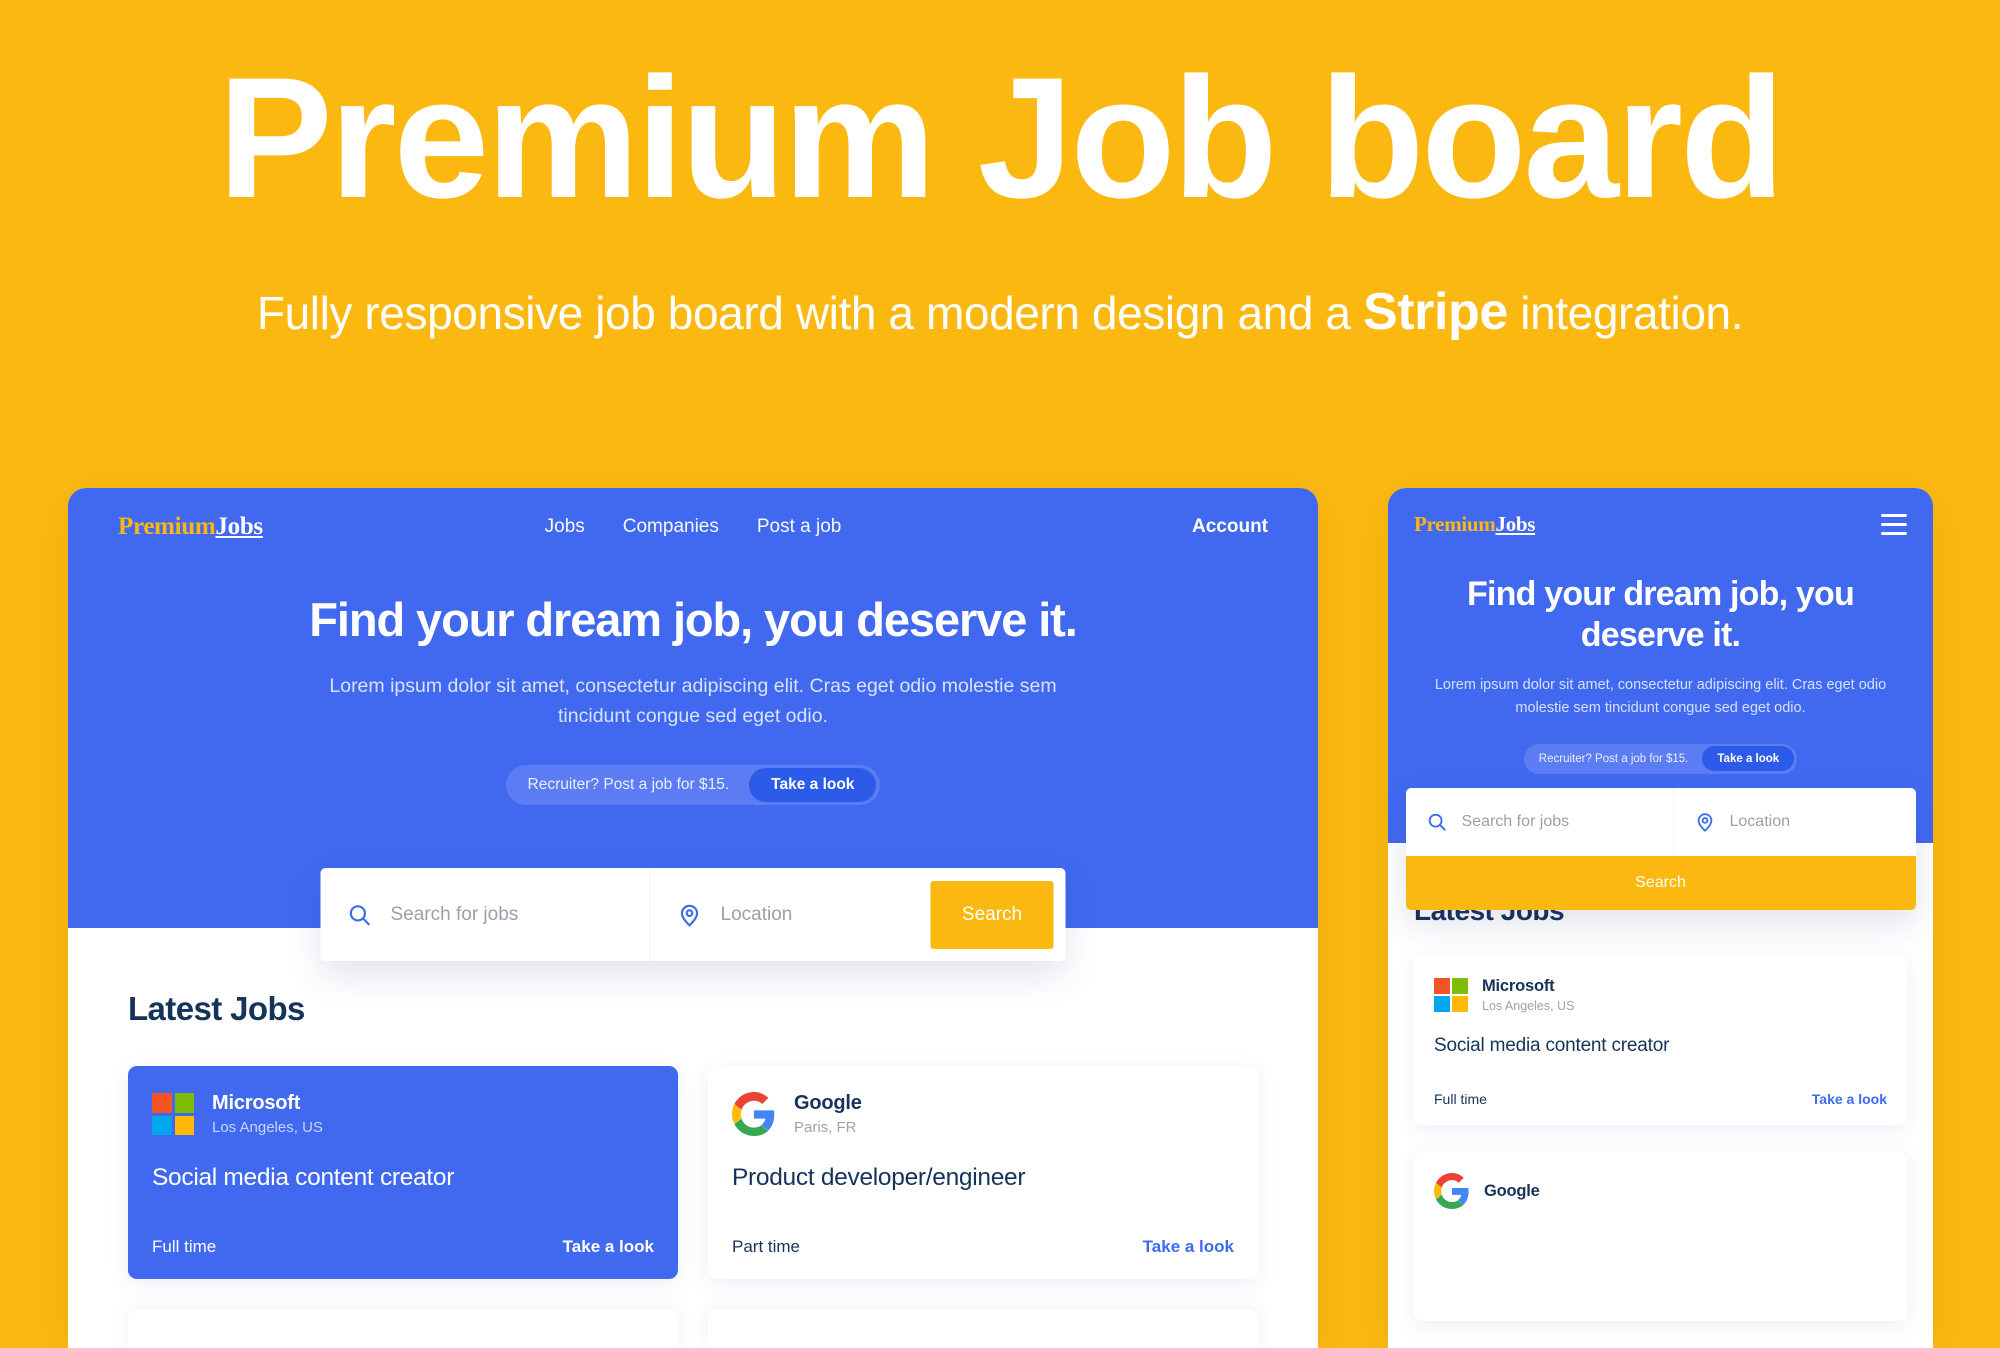 The height and width of the screenshot is (1348, 2000). Describe the element at coordinates (992, 914) in the screenshot. I see `search-submit-button: Search` at that location.